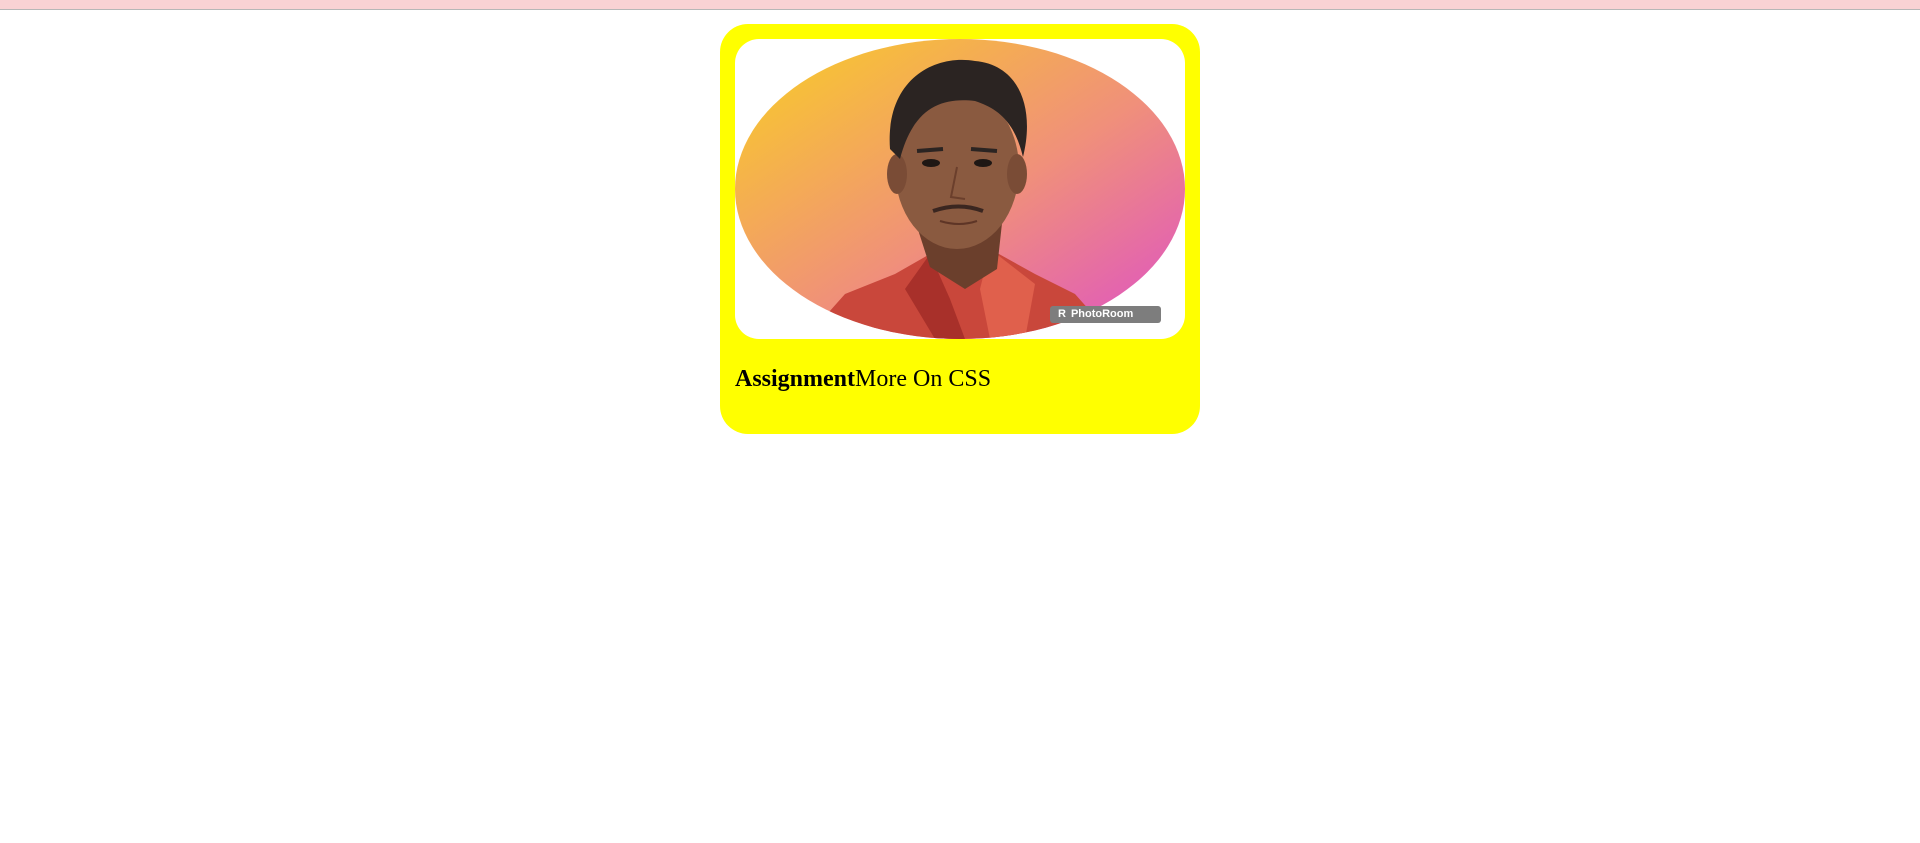 This screenshot has height=843, width=1920. I want to click on caption-text: More On CSS, so click(923, 379).